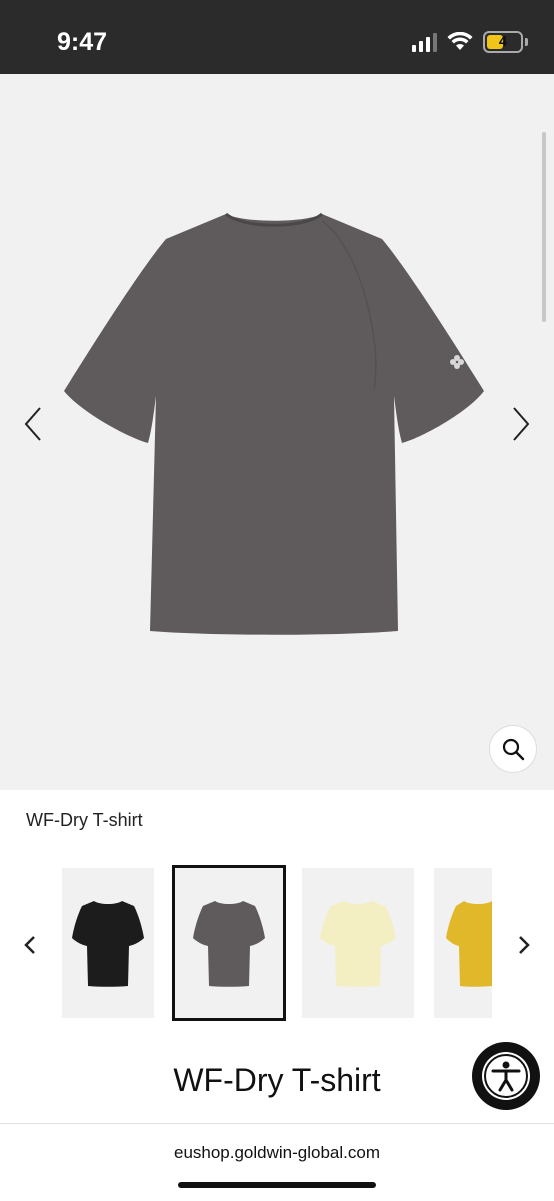 The width and height of the screenshot is (554, 1201). What do you see at coordinates (108, 943) in the screenshot?
I see `color-swatch-black` at bounding box center [108, 943].